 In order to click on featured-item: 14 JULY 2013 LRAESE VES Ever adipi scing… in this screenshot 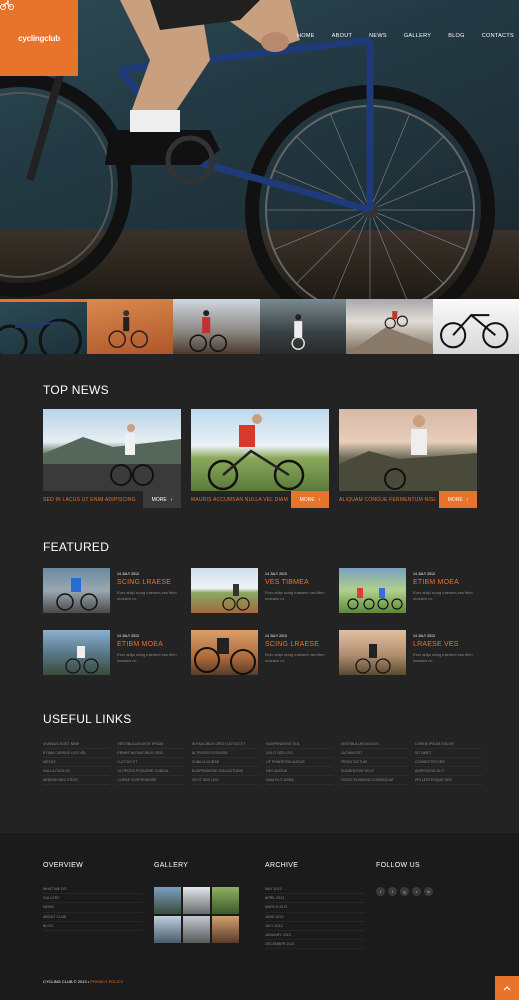, I will do `click(408, 652)`.